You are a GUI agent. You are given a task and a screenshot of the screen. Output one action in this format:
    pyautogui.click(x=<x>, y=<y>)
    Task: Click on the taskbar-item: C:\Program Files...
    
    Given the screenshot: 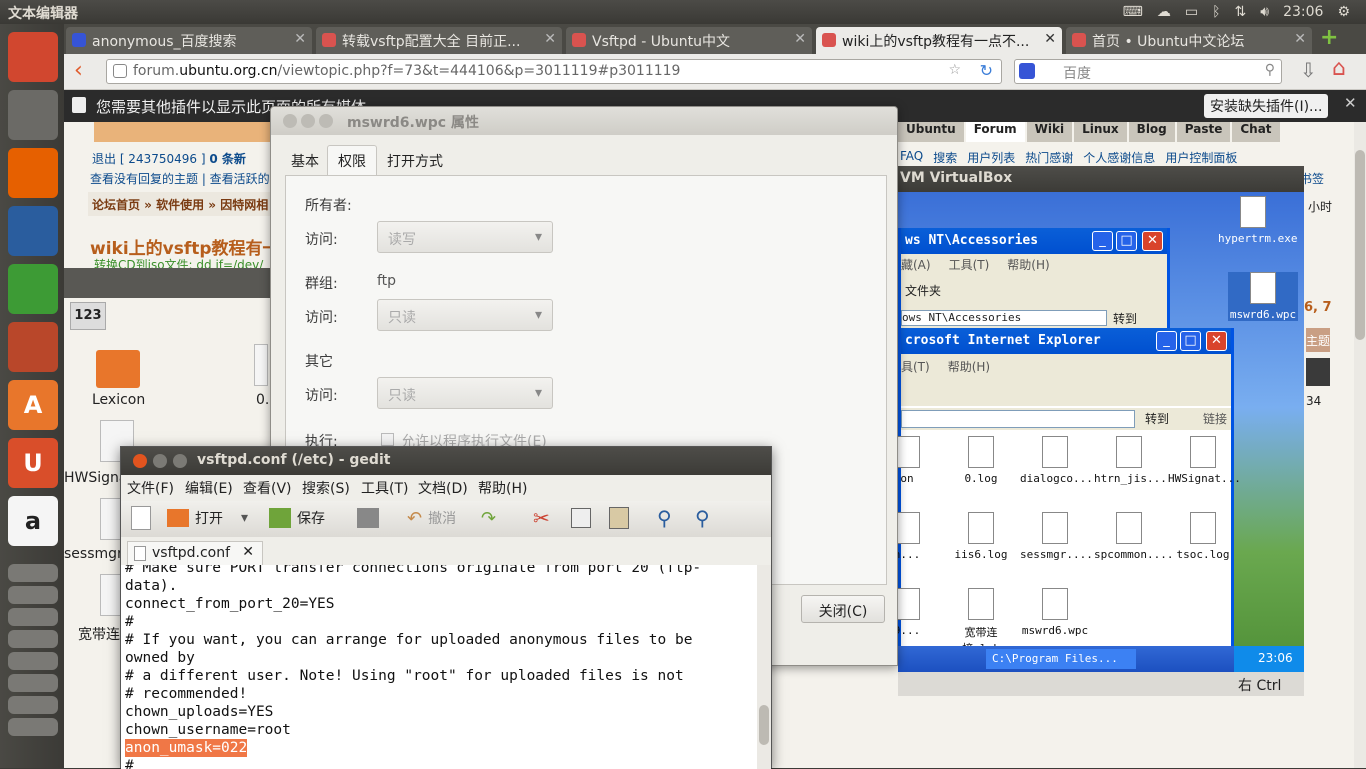 What is the action you would take?
    pyautogui.click(x=1061, y=659)
    